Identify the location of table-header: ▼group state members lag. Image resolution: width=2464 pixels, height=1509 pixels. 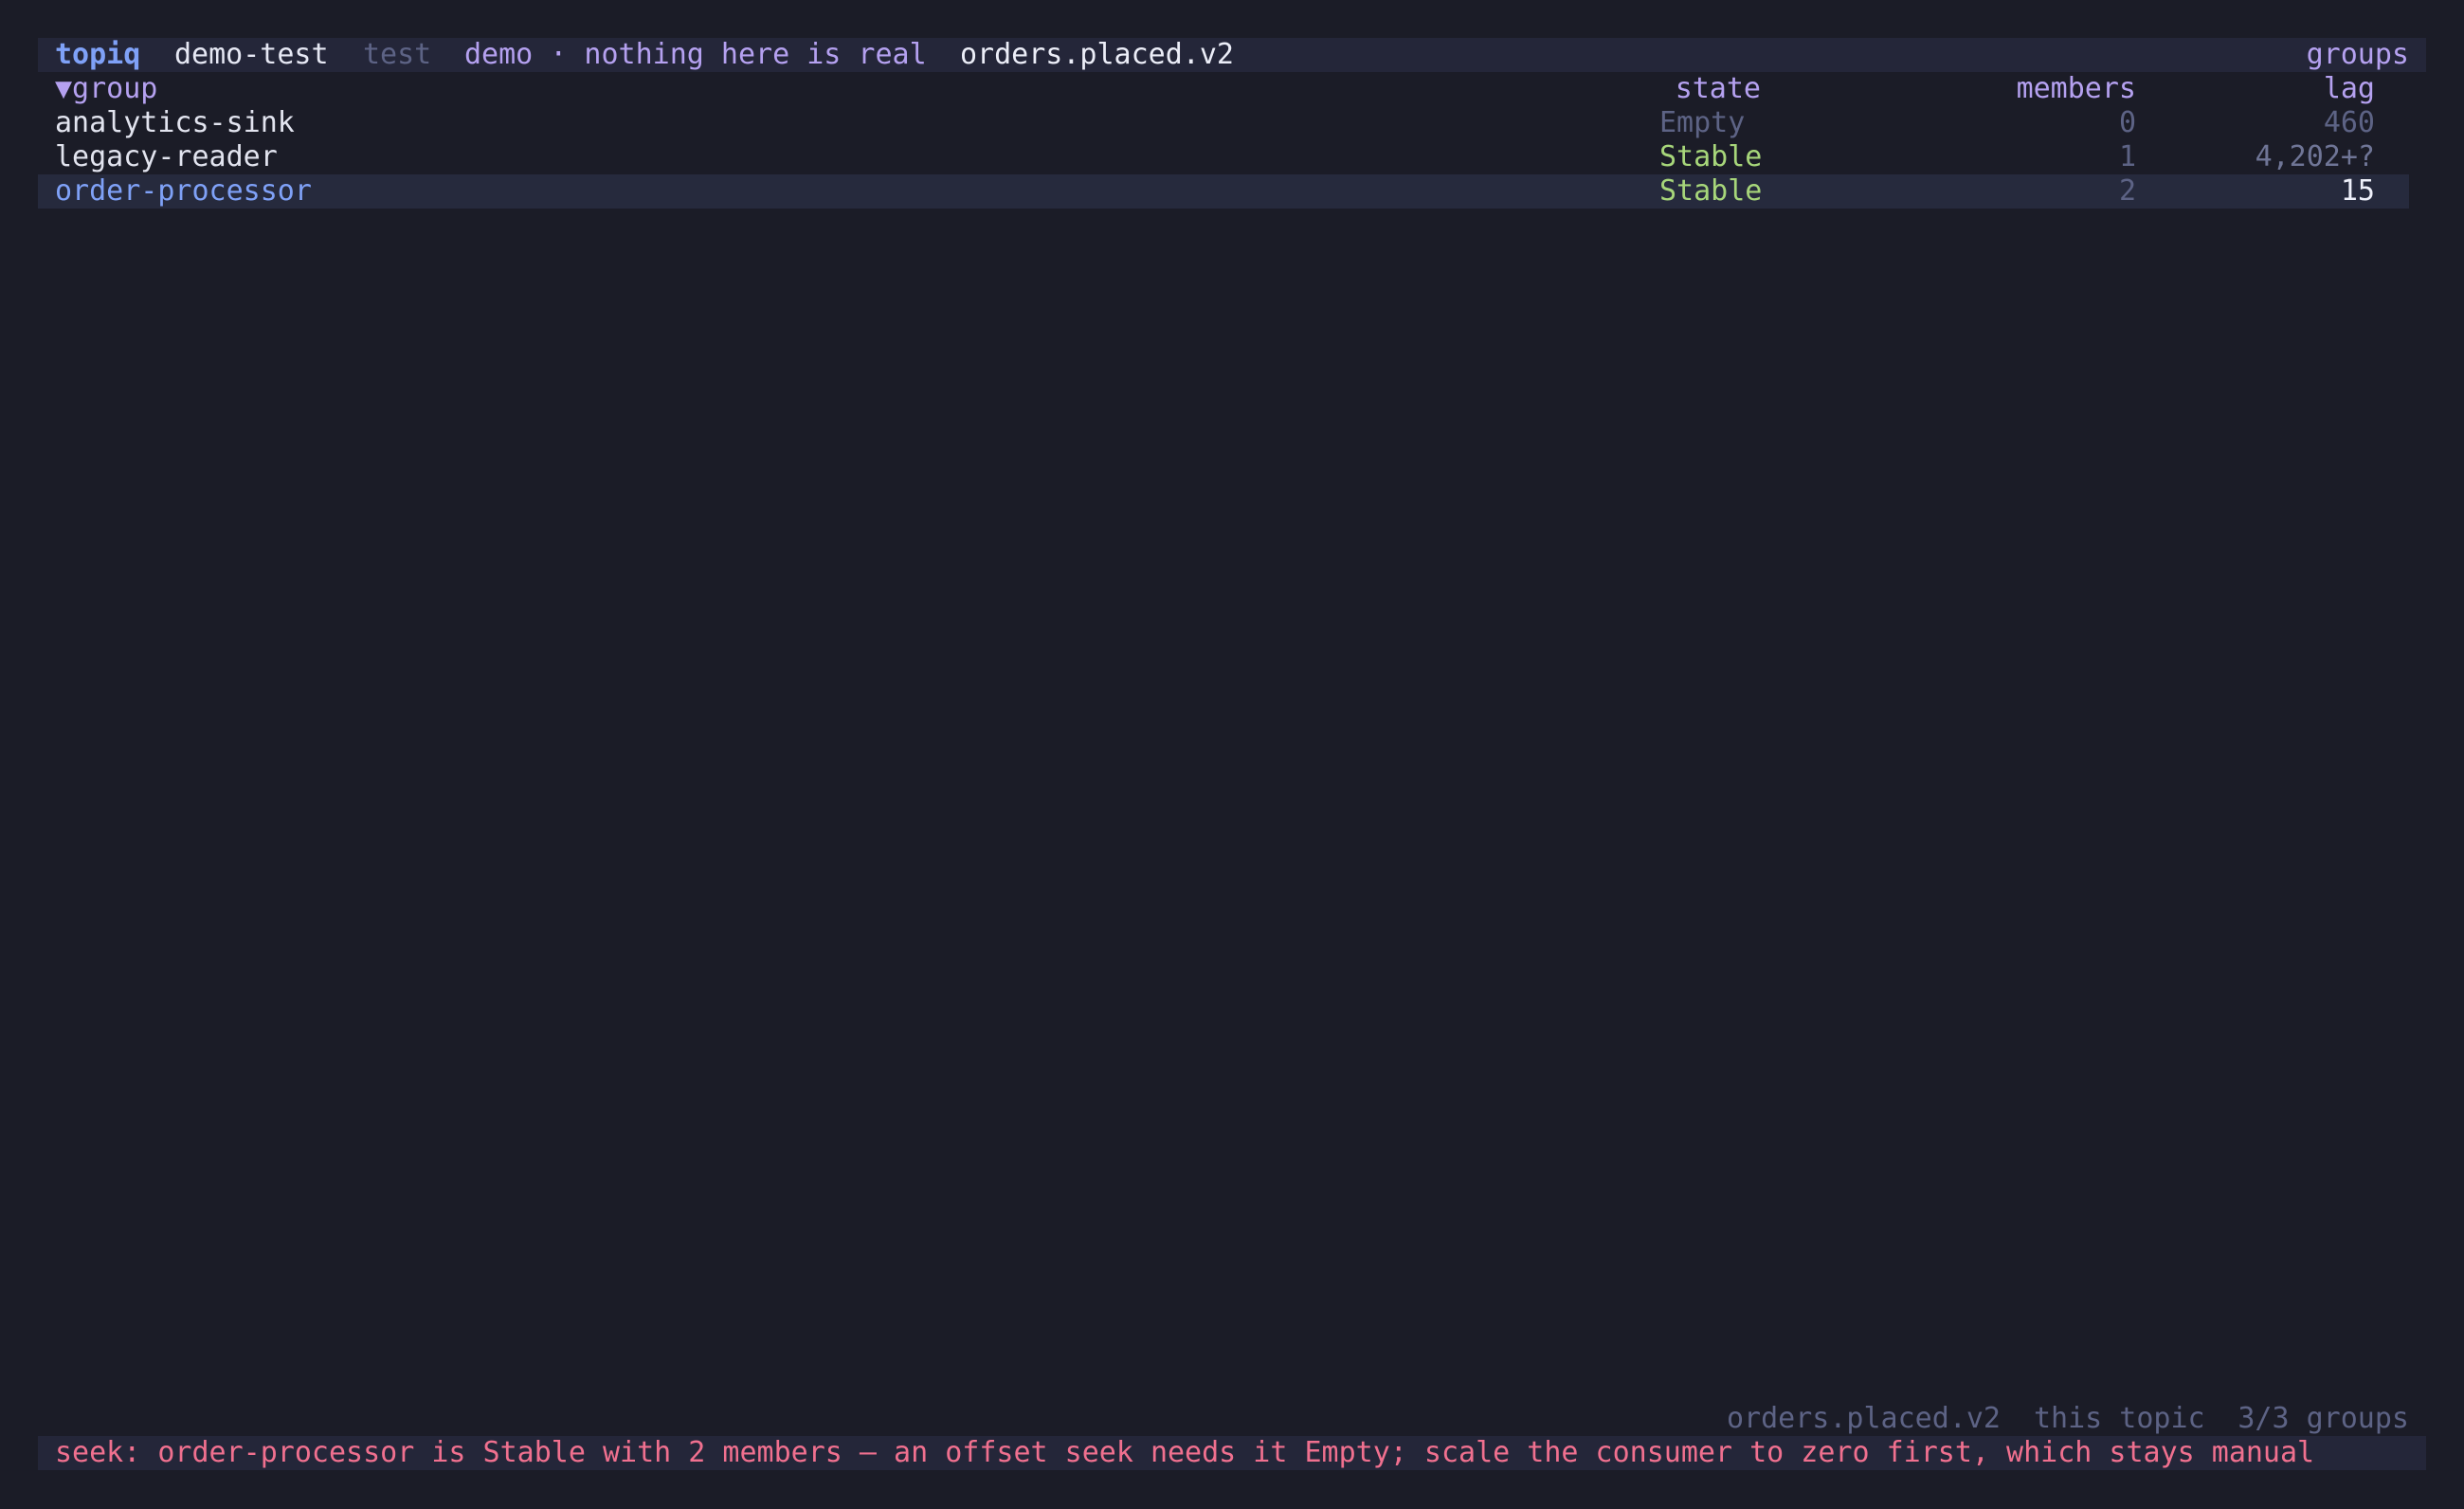
(1224, 89).